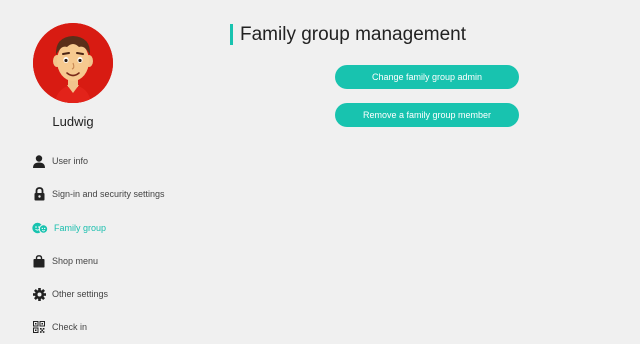  I want to click on family-icon, so click(40, 228).